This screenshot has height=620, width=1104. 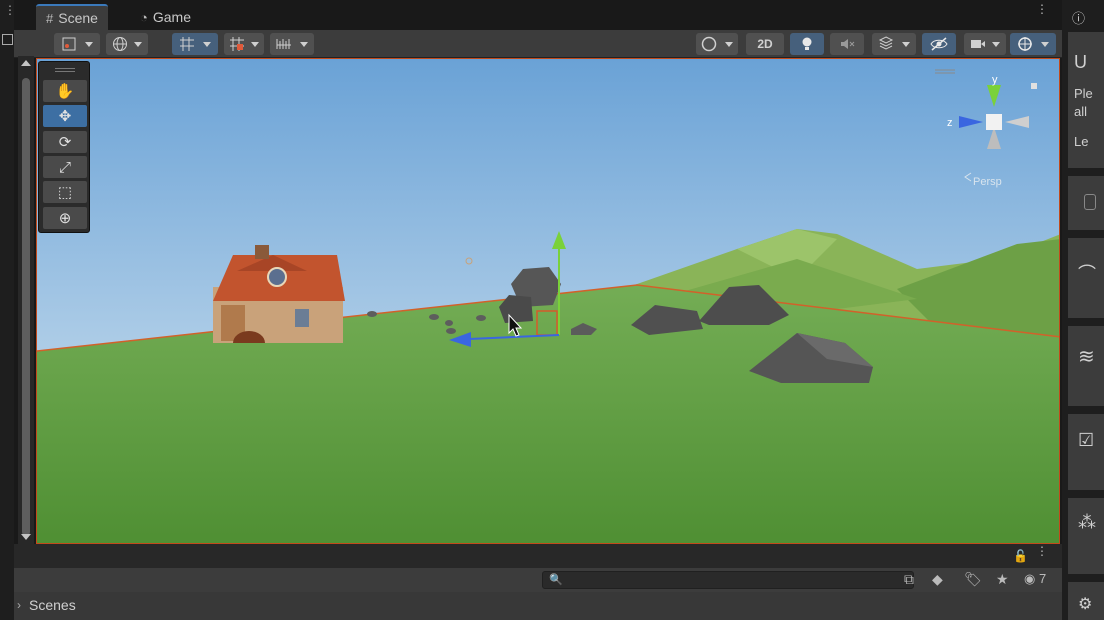 I want to click on effects-button, so click(x=894, y=44).